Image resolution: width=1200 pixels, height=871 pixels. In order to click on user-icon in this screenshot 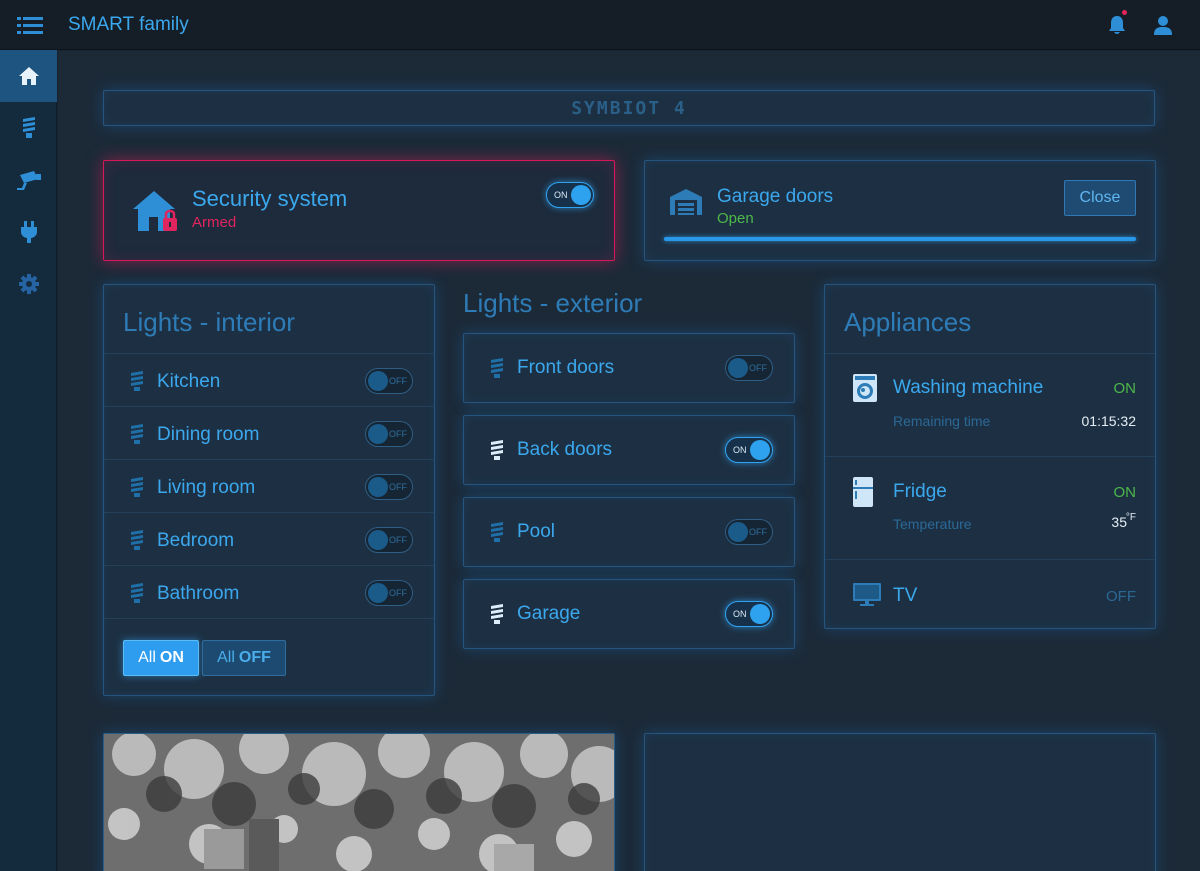, I will do `click(1163, 25)`.